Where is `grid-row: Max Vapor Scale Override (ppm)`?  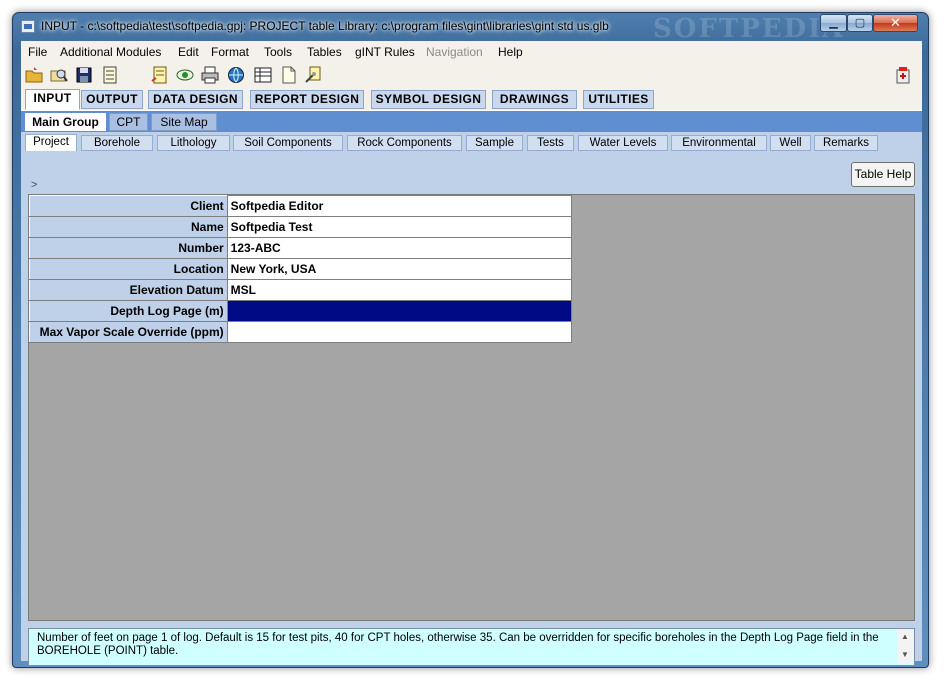
grid-row: Max Vapor Scale Override (ppm) is located at coordinates (301, 332).